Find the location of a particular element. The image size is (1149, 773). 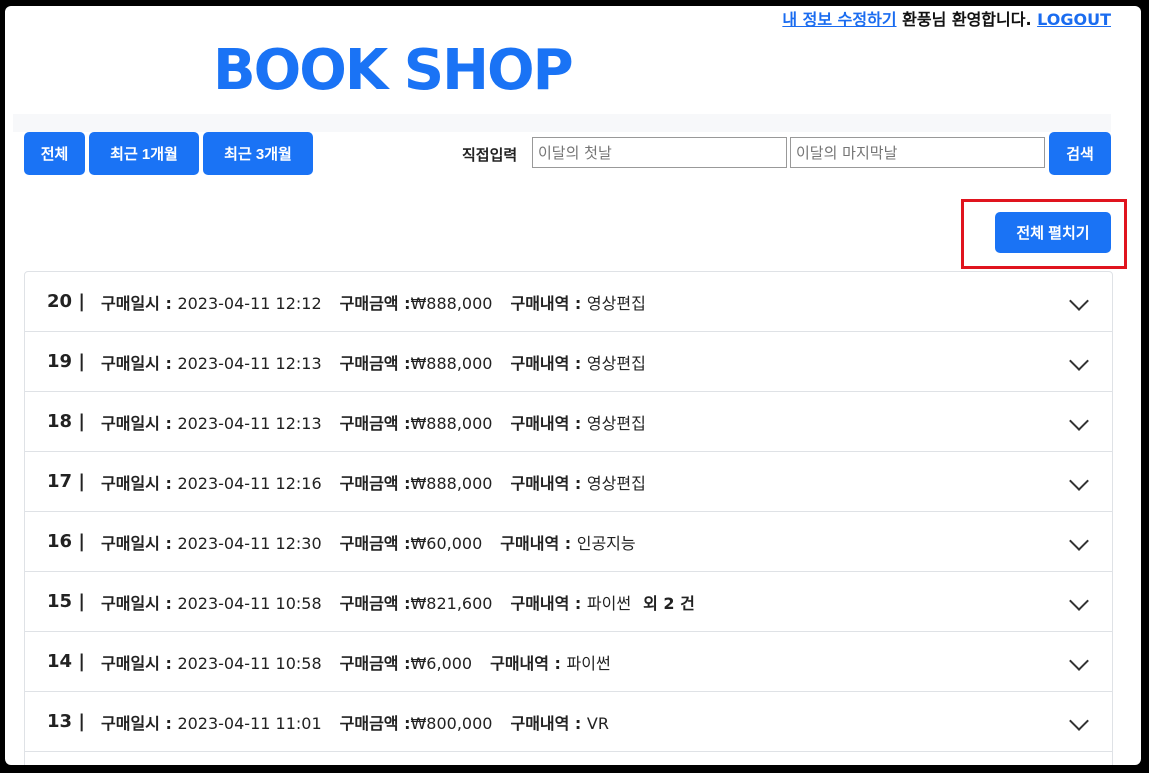

order-items-value: 파이썬 is located at coordinates (588, 663).